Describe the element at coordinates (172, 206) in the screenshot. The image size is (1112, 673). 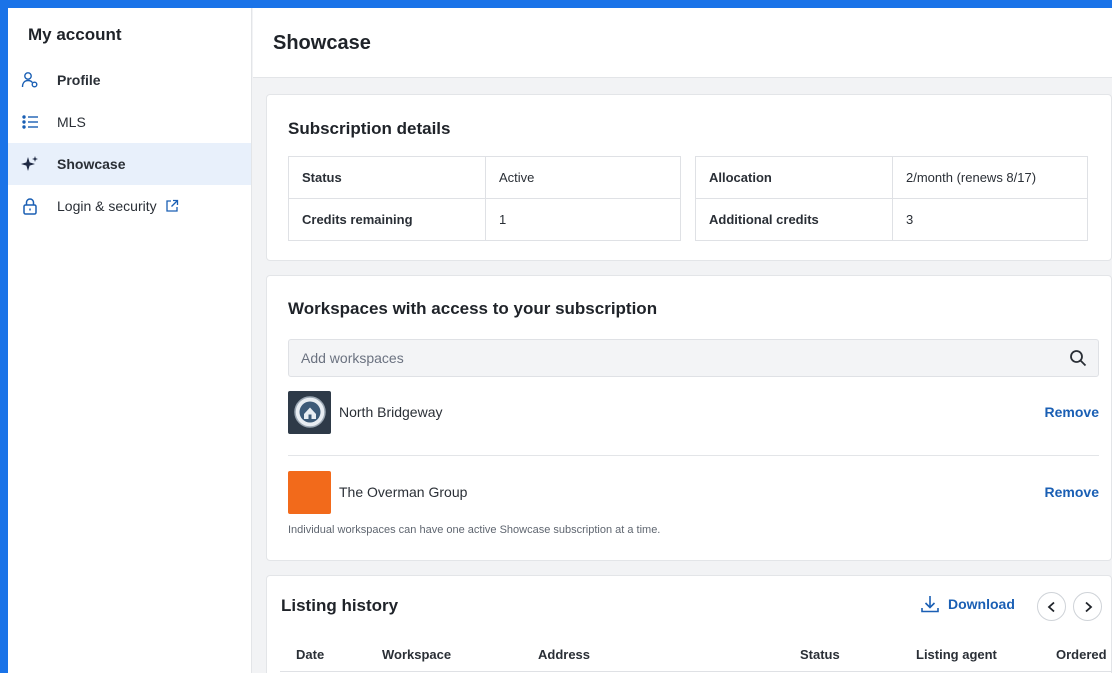
I see `external-link-icon` at that location.